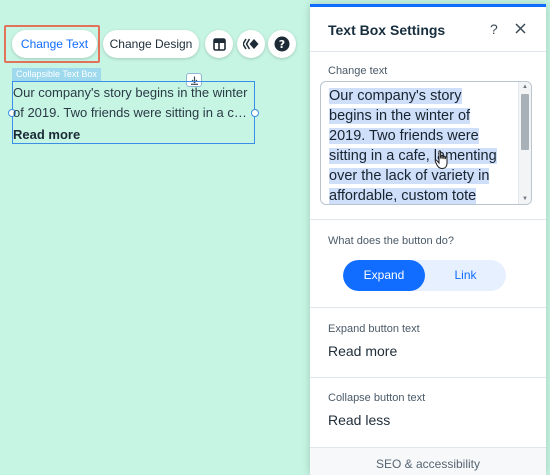 This screenshot has width=550, height=475. I want to click on change-design-button: Change Design, so click(151, 44).